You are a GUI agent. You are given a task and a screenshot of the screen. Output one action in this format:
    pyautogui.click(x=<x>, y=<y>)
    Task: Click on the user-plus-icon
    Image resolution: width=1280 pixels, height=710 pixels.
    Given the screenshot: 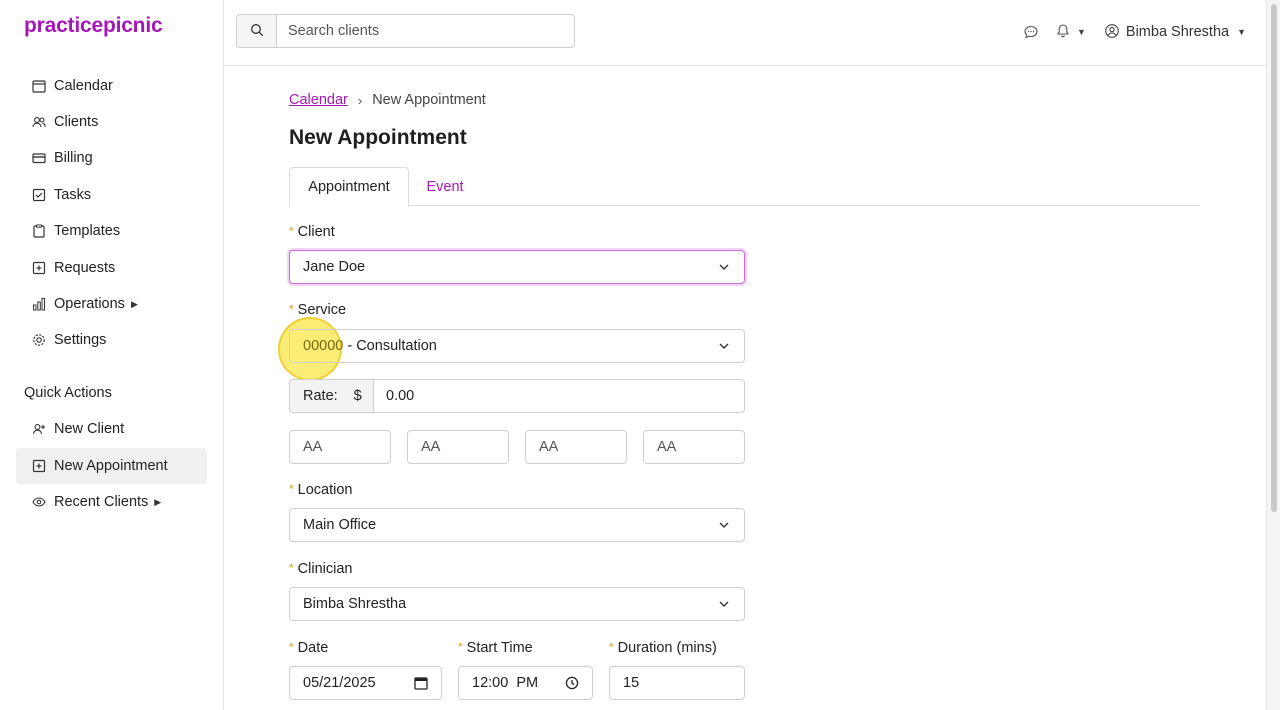 What is the action you would take?
    pyautogui.click(x=39, y=429)
    